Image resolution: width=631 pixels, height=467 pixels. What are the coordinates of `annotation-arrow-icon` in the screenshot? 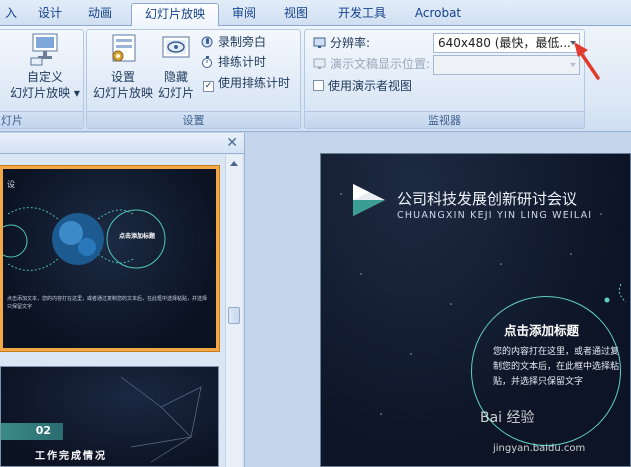 It's located at (587, 61).